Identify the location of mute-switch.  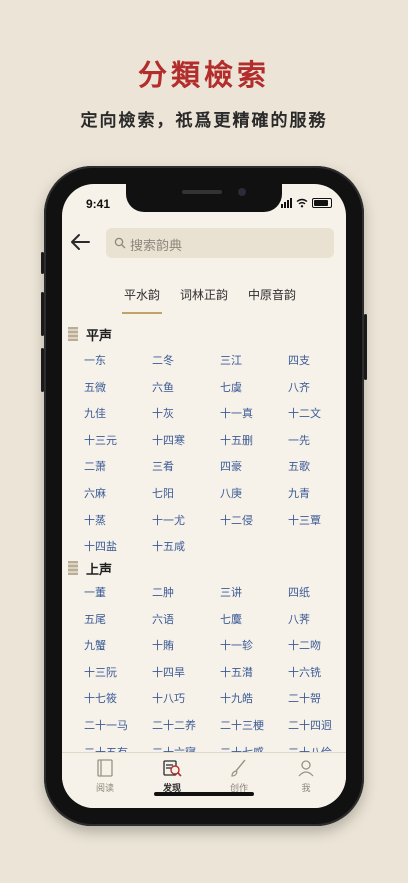
(42, 263).